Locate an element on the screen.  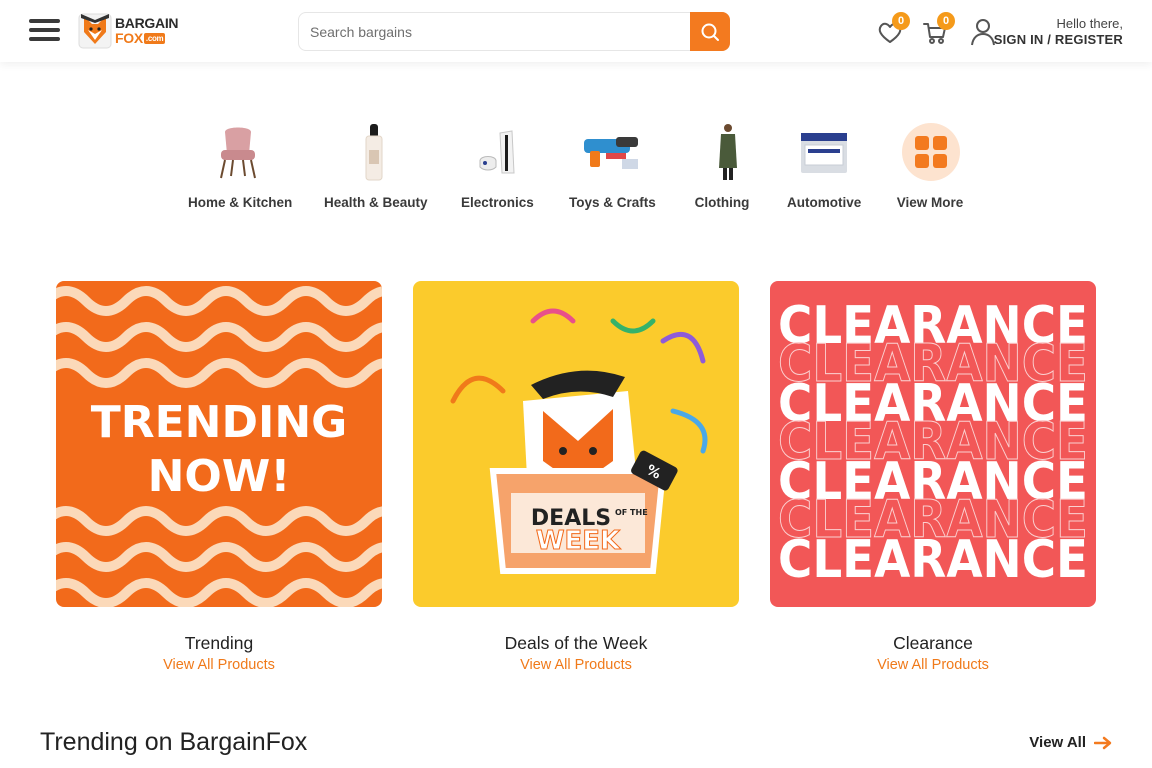
coat-model-icon is located at coordinates (728, 152).